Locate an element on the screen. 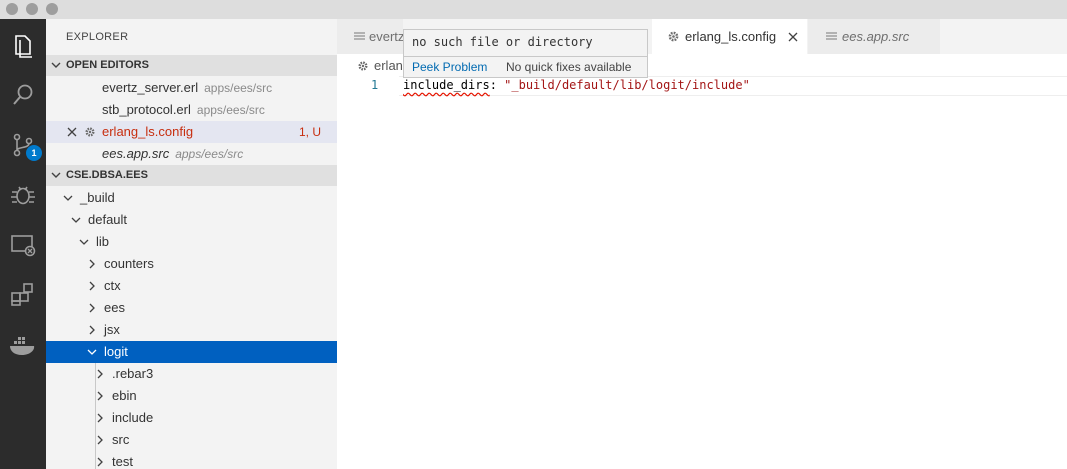 This screenshot has width=1067, height=469. breadcrumb: erlan is located at coordinates (388, 65).